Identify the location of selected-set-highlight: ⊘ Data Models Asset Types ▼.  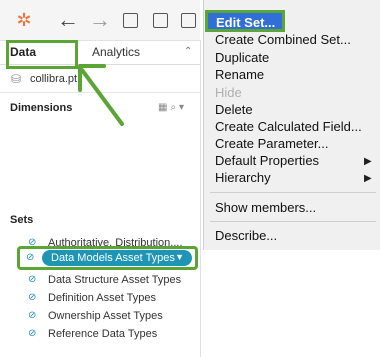
(107, 258).